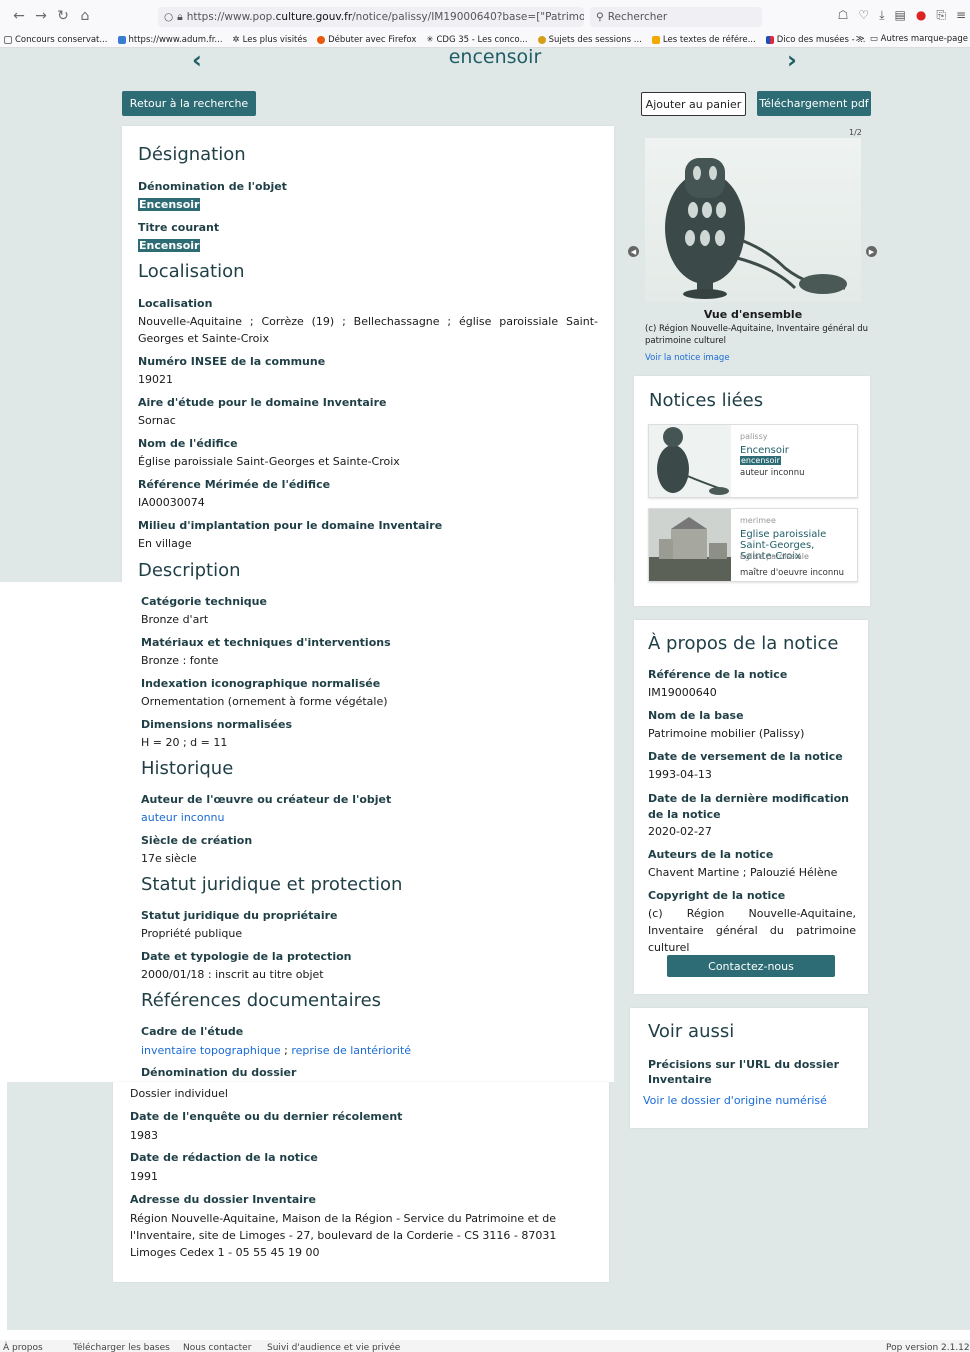  Describe the element at coordinates (754, 436) in the screenshot. I see `linked-base: palissy` at that location.